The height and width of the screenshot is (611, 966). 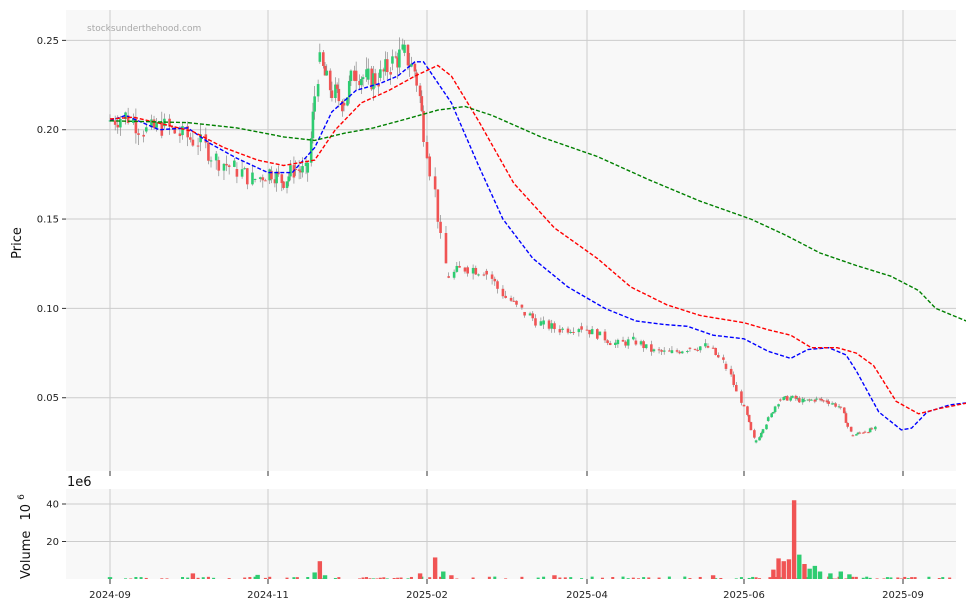 I want to click on price-tick-label: 0.10, so click(x=48, y=309).